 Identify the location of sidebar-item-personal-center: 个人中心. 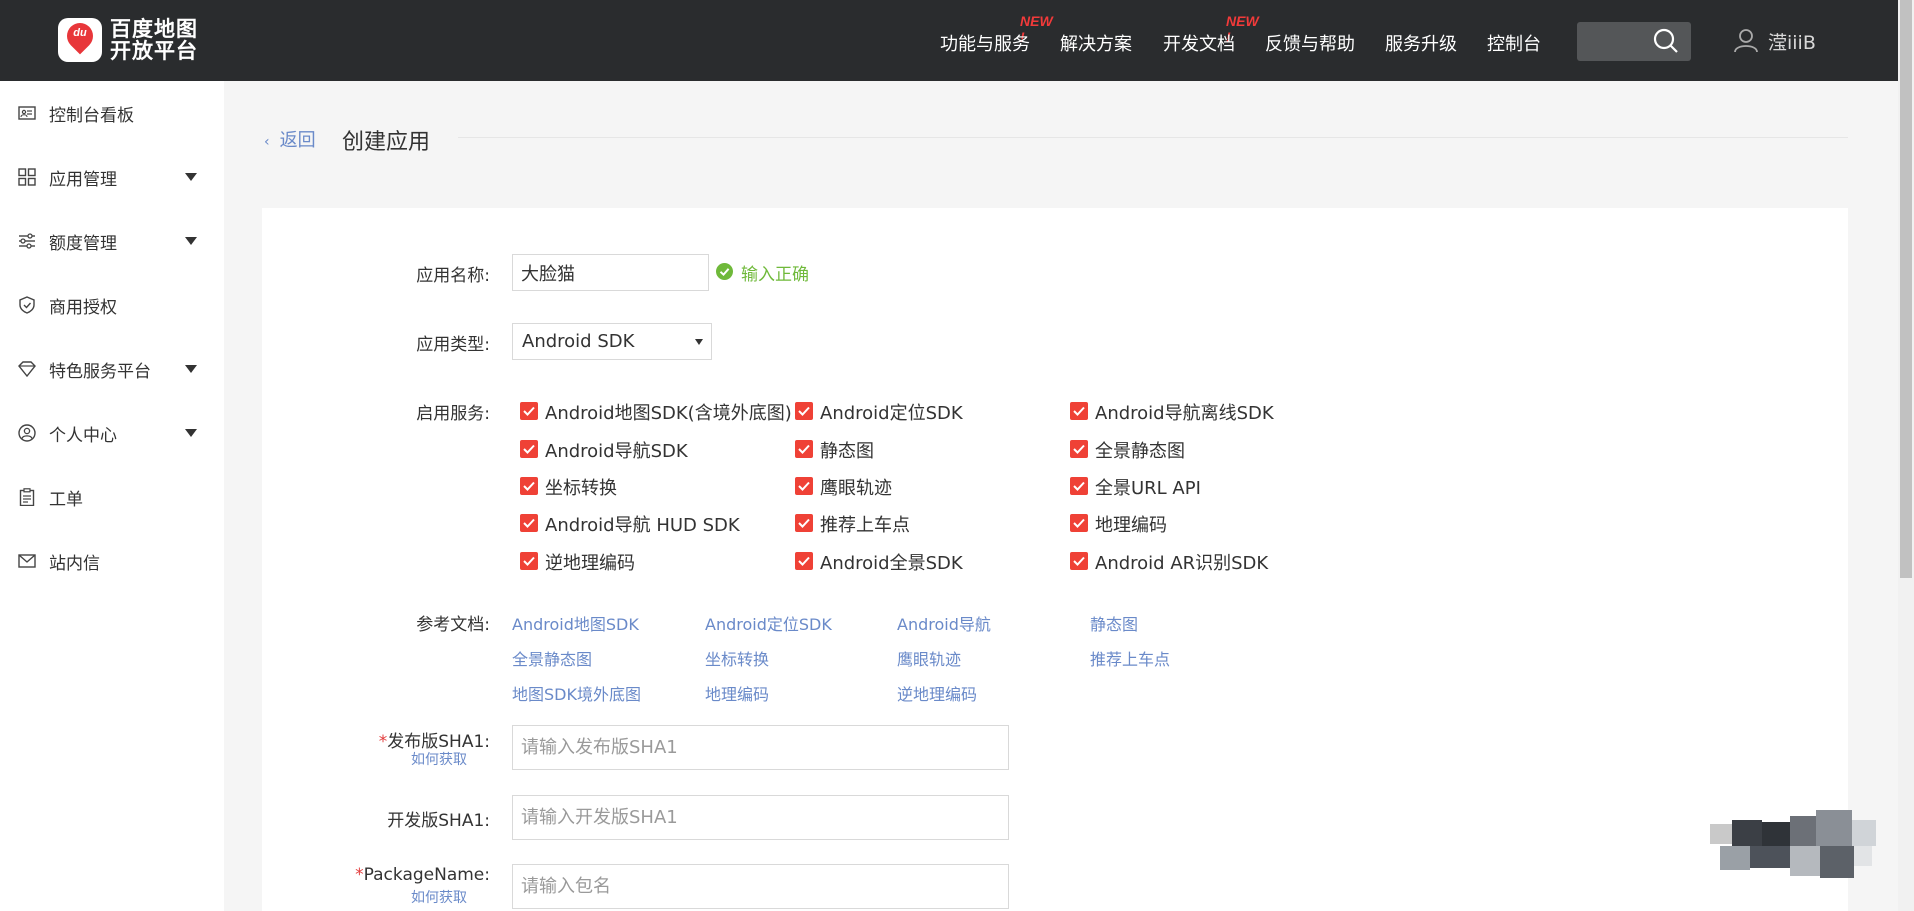
(112, 433).